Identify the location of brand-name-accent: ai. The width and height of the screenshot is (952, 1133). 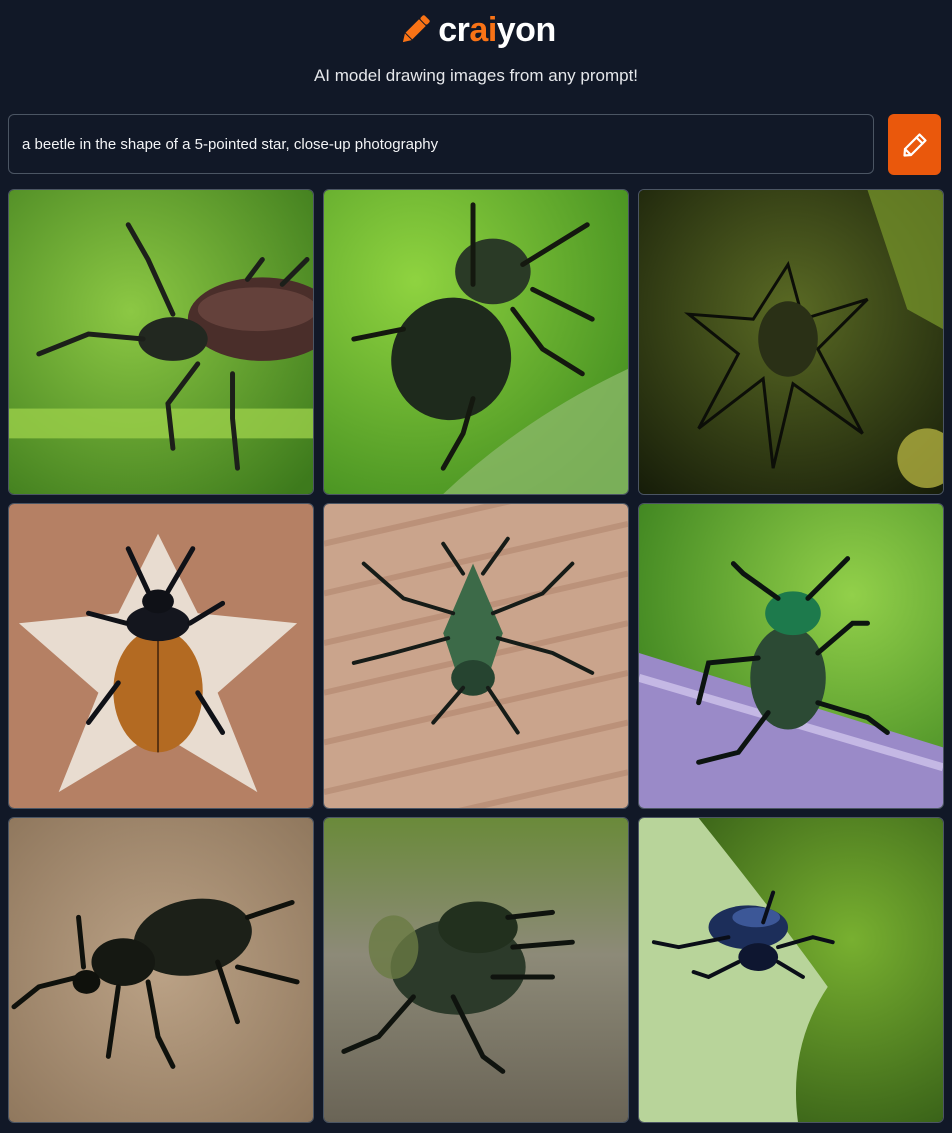
(483, 30).